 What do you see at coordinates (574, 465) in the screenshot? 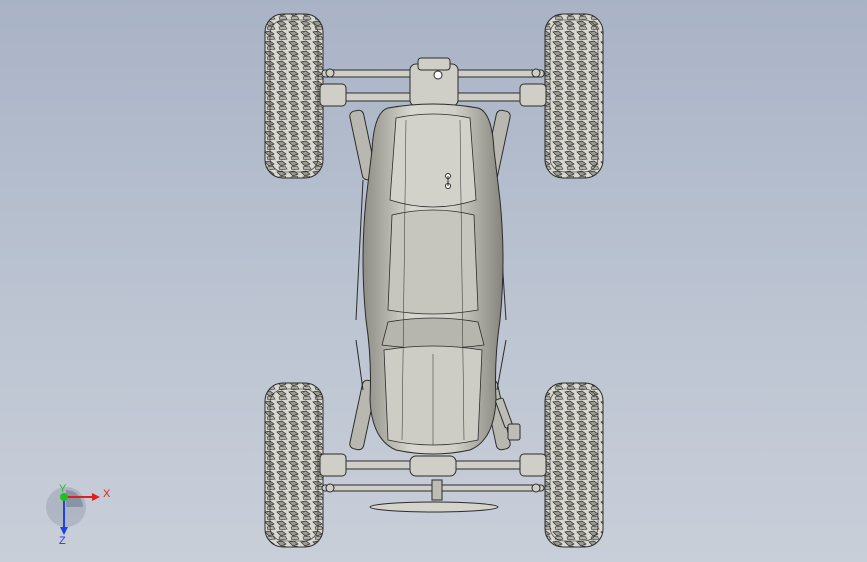
I see `wheel-rear-right` at bounding box center [574, 465].